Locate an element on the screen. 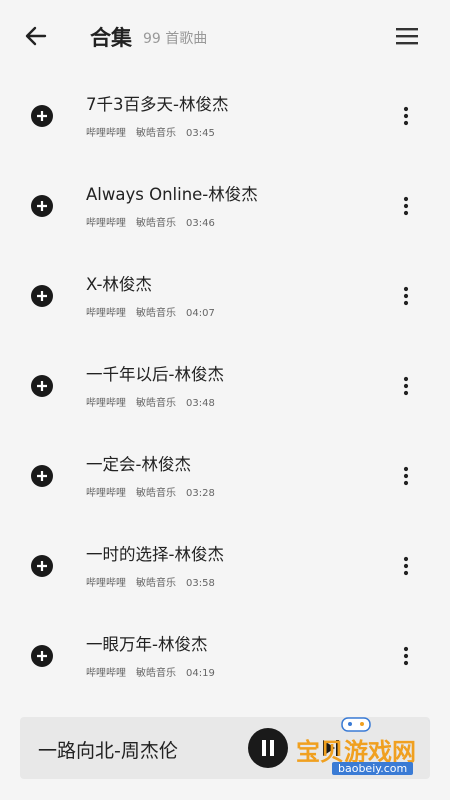  song-duration: 03:28 is located at coordinates (200, 493).